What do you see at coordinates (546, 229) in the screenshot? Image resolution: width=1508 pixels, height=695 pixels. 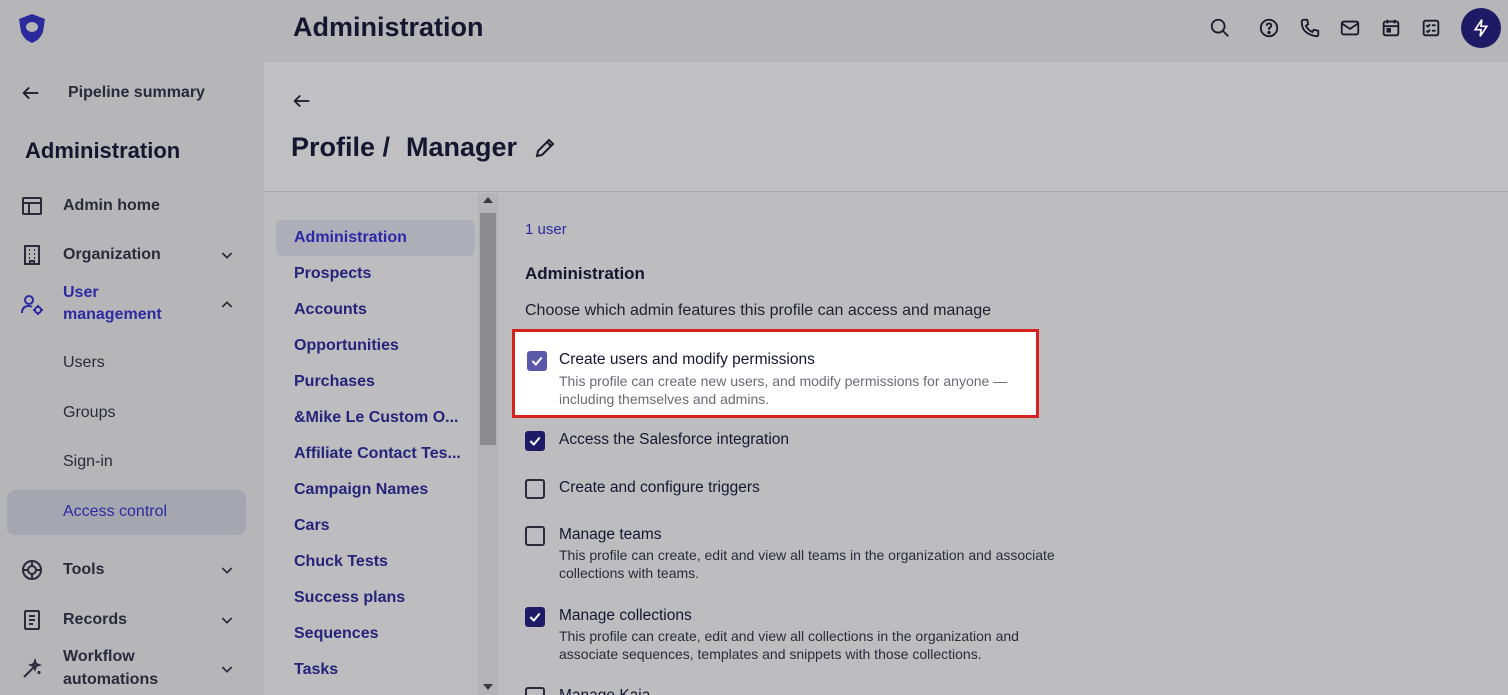 I see `users-count-link: 1 user` at bounding box center [546, 229].